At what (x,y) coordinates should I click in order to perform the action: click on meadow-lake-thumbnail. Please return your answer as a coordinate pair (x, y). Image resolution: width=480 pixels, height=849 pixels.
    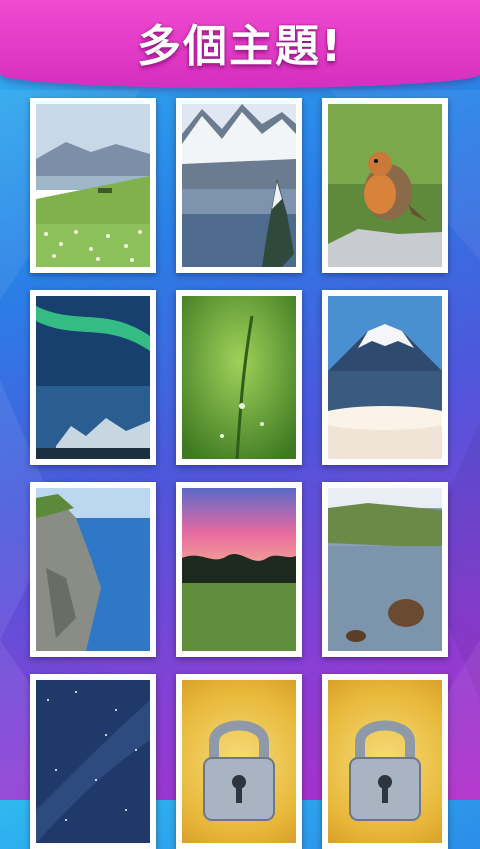
    Looking at the image, I should click on (93, 185).